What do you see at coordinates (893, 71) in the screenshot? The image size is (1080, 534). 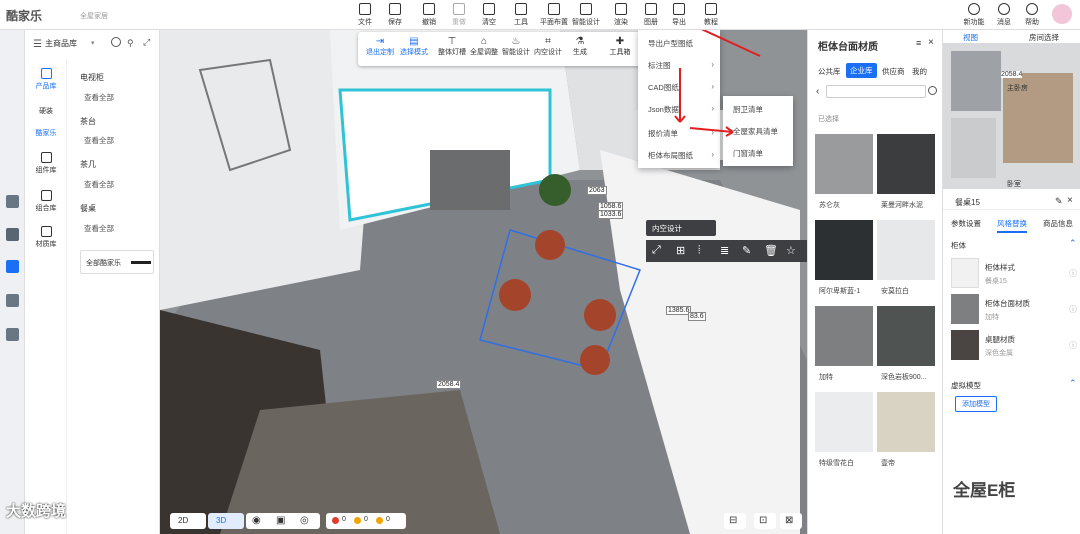 I see `tab-supplier: 供应商` at bounding box center [893, 71].